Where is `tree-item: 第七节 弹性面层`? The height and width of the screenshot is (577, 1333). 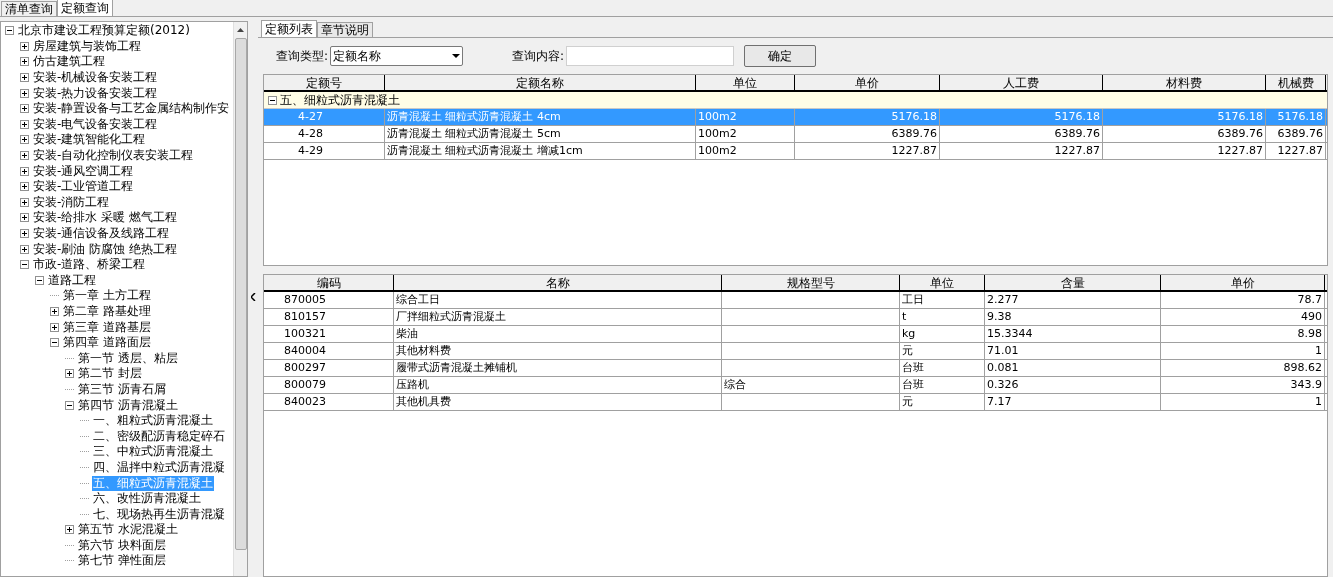 tree-item: 第七节 弹性面层 is located at coordinates (122, 561).